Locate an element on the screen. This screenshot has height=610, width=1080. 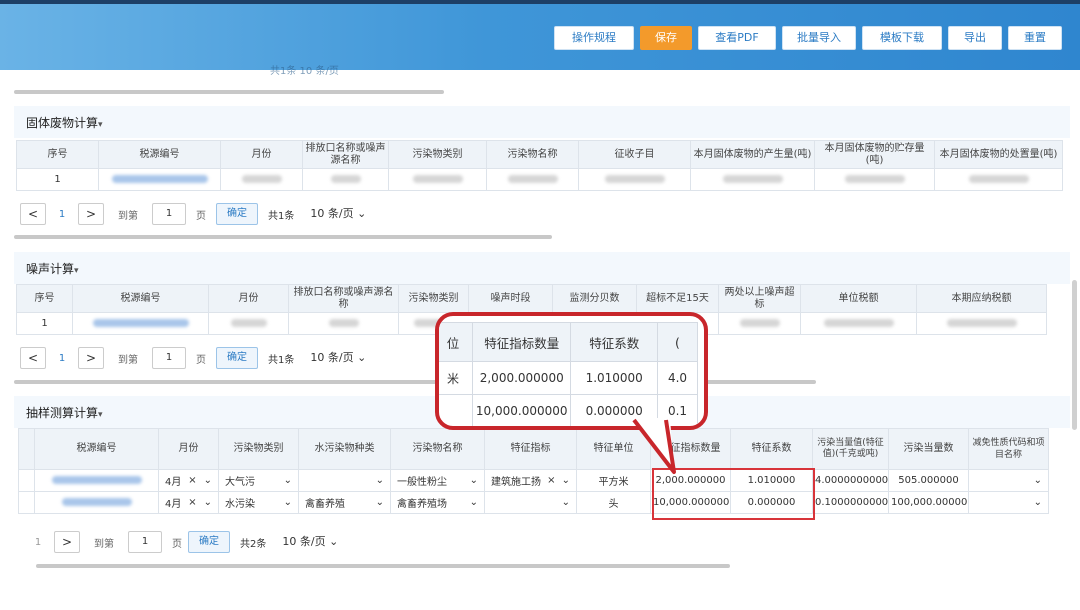
zoom-cell: 10,000.000000 is located at coordinates (522, 410).